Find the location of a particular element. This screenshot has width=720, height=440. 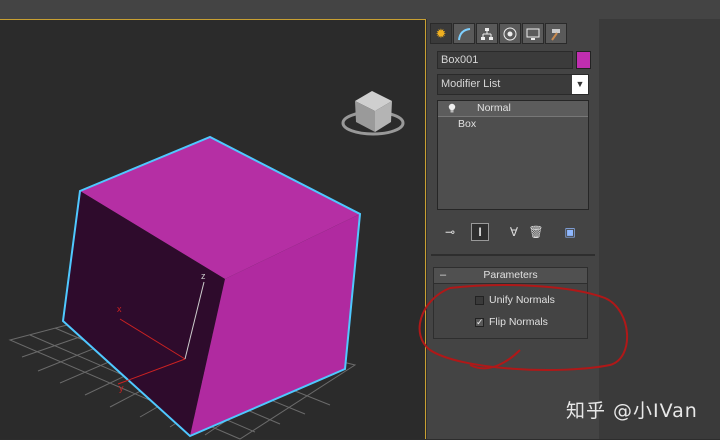

hierarchy-tab is located at coordinates (487, 33).